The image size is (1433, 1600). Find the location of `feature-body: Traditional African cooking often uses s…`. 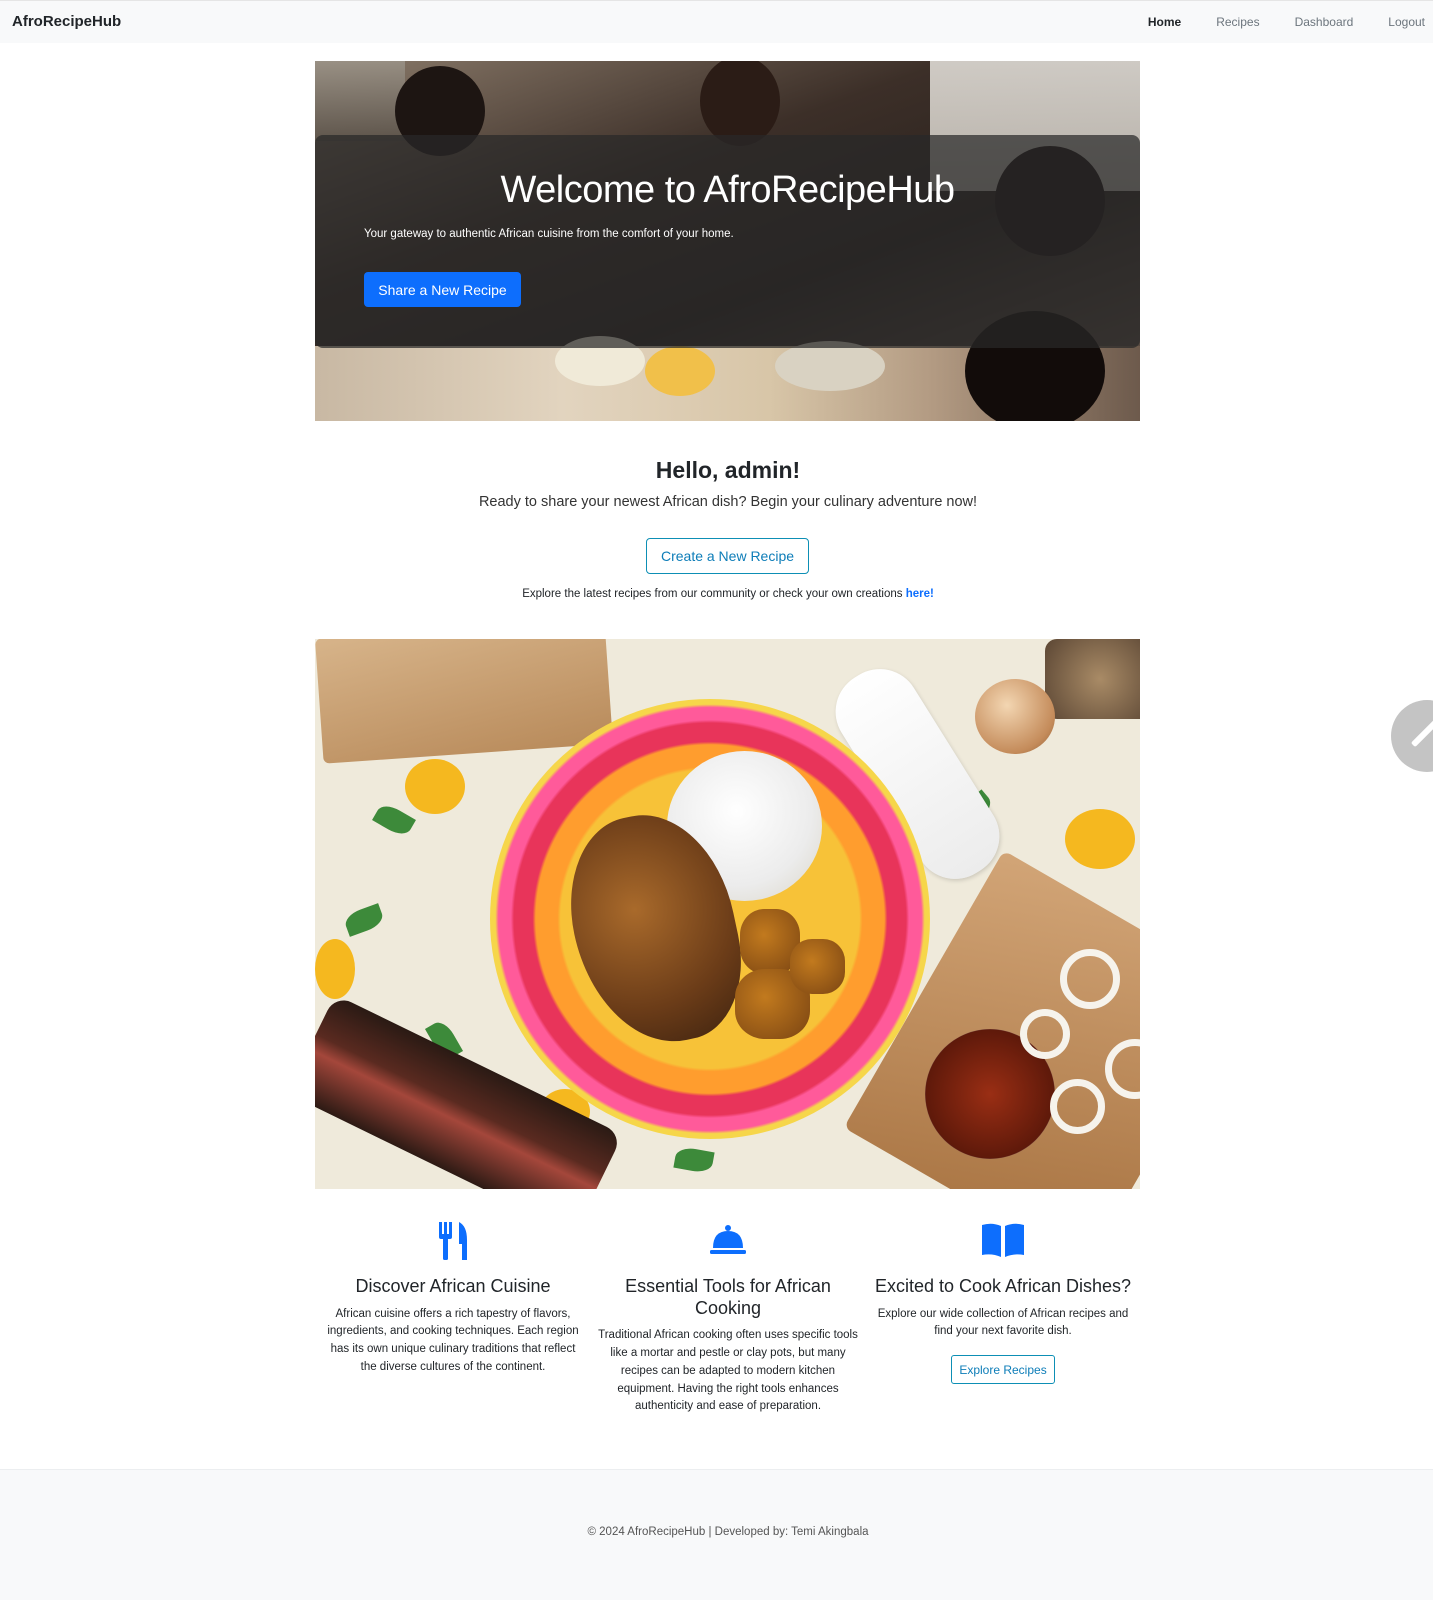

feature-body: Traditional African cooking often uses s… is located at coordinates (728, 1371).